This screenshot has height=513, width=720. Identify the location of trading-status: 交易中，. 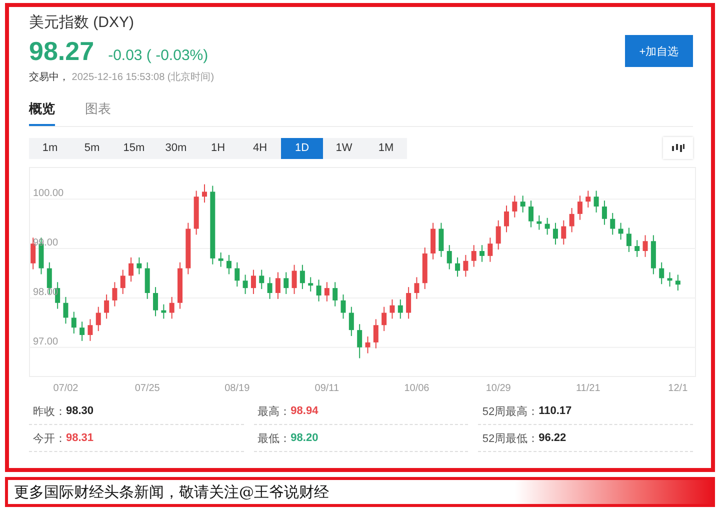
(49, 77).